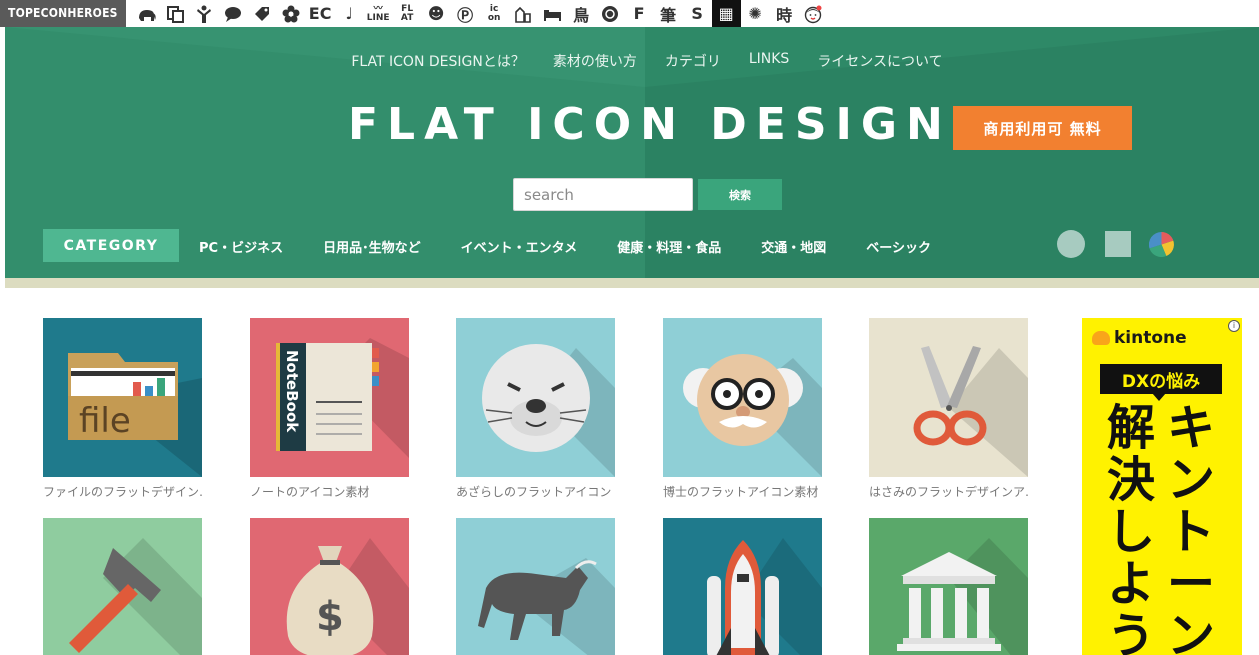  What do you see at coordinates (1190, 584) in the screenshot?
I see `vright-char: ー` at bounding box center [1190, 584].